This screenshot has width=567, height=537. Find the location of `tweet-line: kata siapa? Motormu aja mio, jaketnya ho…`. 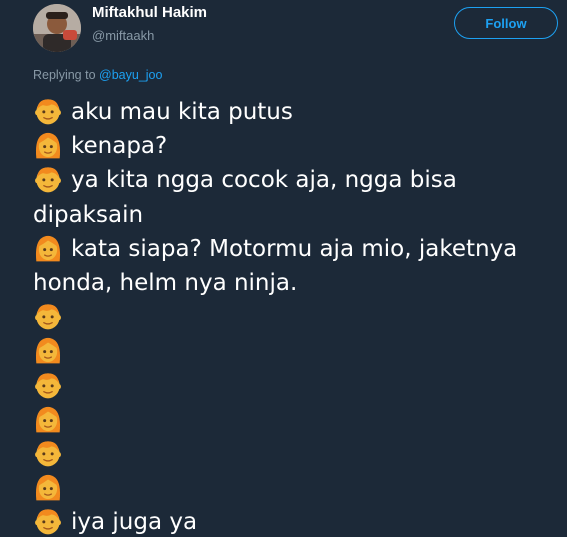

tweet-line: kata siapa? Motormu aja mio, jaketnya ho… is located at coordinates (295, 266).